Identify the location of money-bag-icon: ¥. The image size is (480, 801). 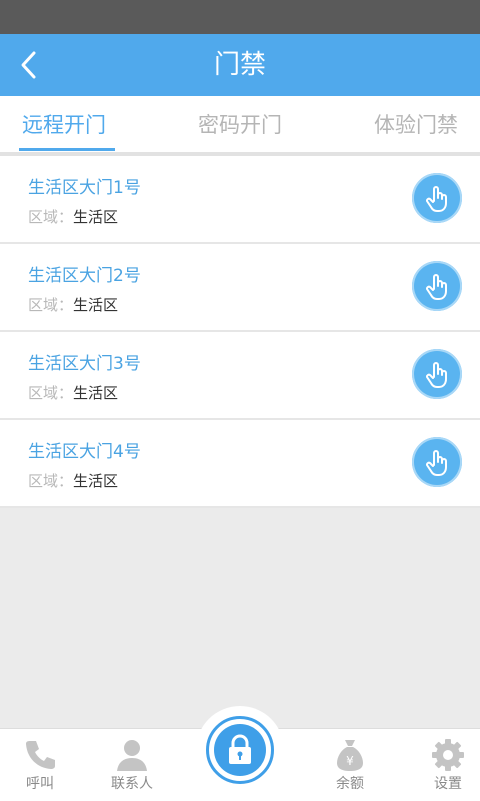
(350, 755).